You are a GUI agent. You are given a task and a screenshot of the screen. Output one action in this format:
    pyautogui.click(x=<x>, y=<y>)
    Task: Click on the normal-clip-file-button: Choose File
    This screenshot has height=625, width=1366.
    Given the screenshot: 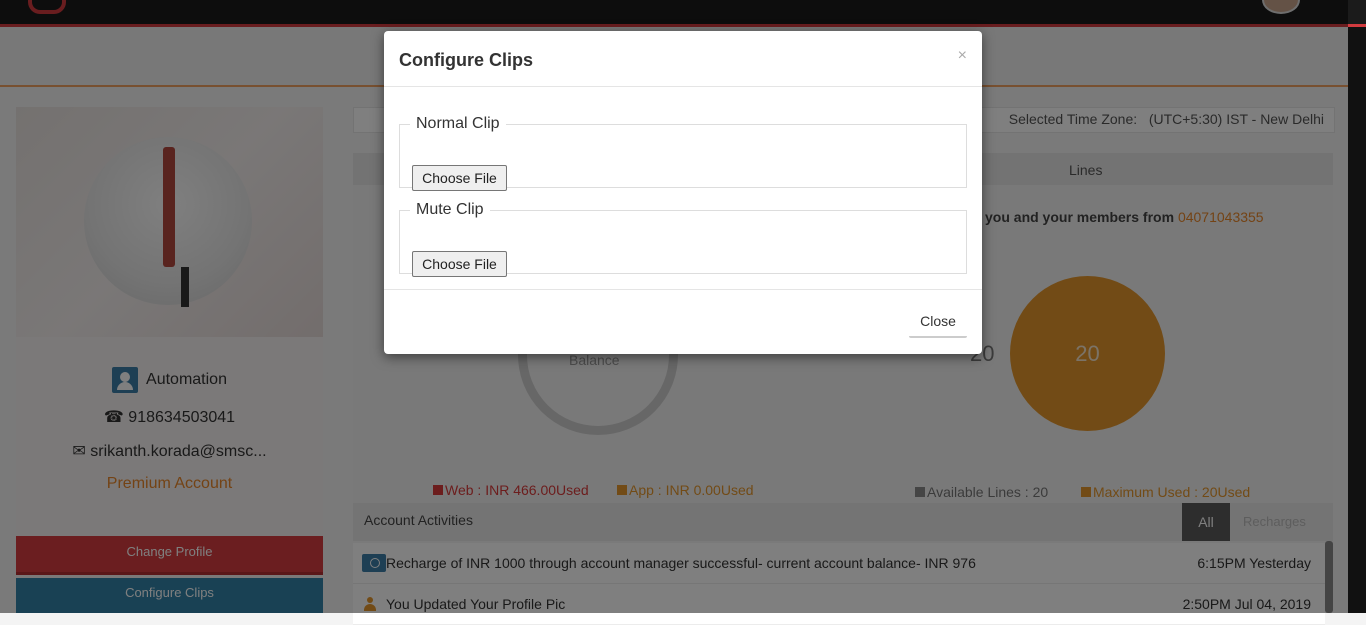 What is the action you would take?
    pyautogui.click(x=459, y=178)
    